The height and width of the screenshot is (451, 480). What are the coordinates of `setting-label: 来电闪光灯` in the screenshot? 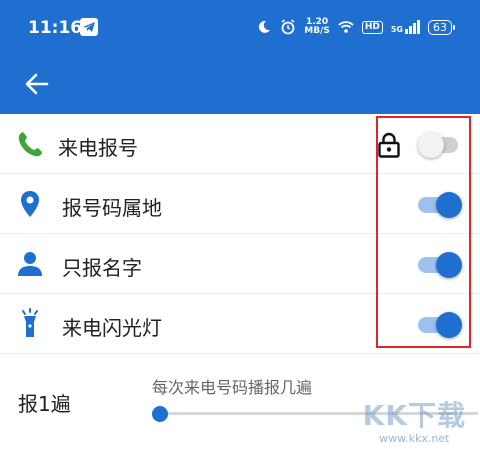 It's located at (112, 328).